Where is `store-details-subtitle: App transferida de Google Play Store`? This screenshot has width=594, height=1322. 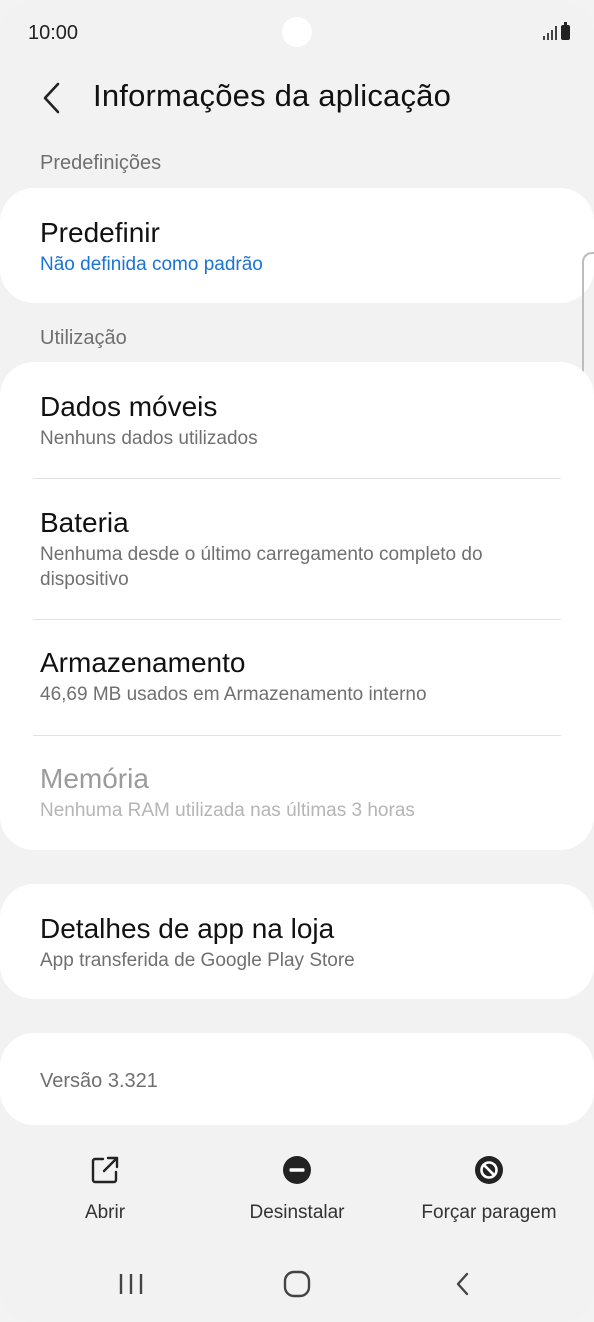
store-details-subtitle: App transferida de Google Play Store is located at coordinates (197, 960).